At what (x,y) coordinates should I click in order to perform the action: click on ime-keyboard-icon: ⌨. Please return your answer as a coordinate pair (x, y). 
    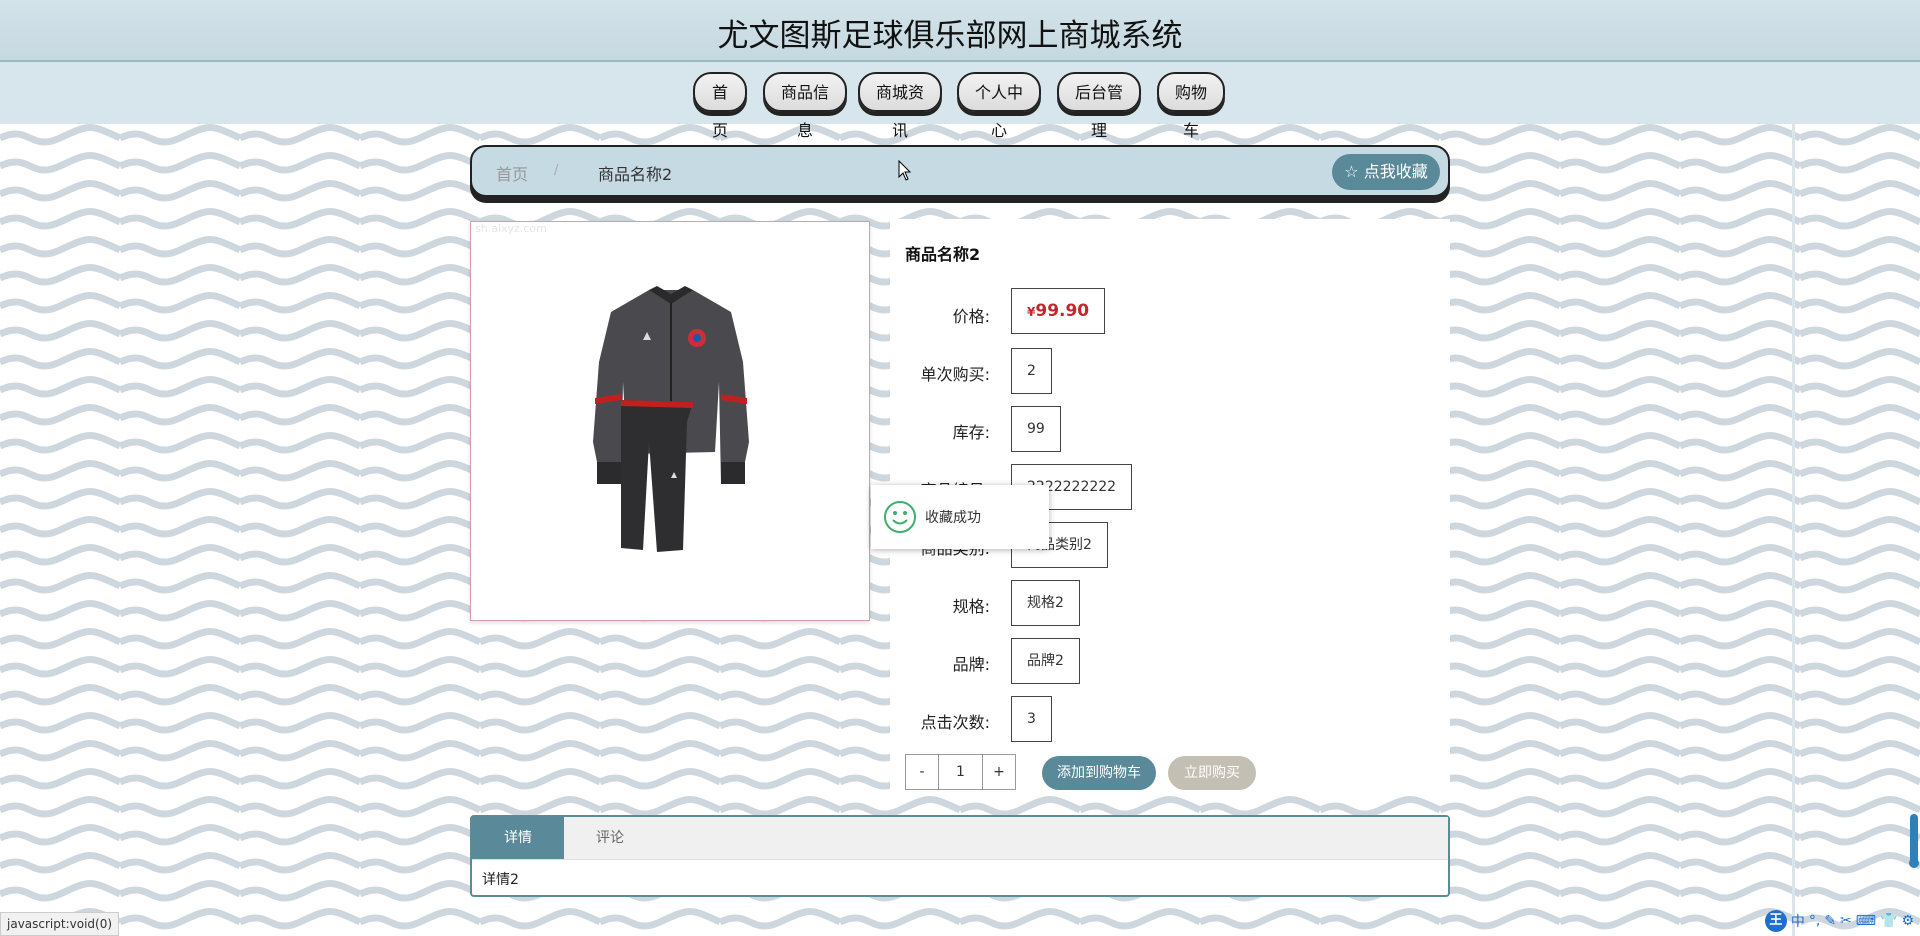
    Looking at the image, I should click on (1866, 921).